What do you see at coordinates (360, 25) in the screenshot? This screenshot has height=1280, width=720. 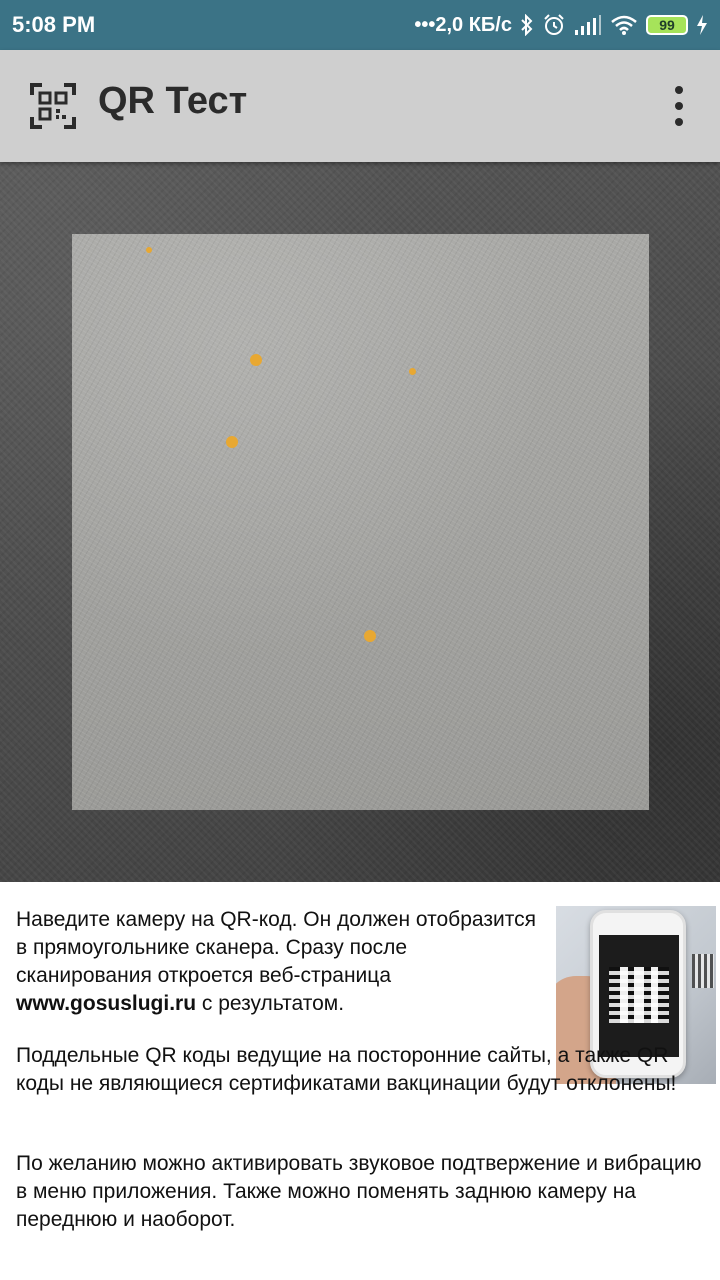 I see `status-bar: 5:08 PM •••2,0 КБ/с 99` at bounding box center [360, 25].